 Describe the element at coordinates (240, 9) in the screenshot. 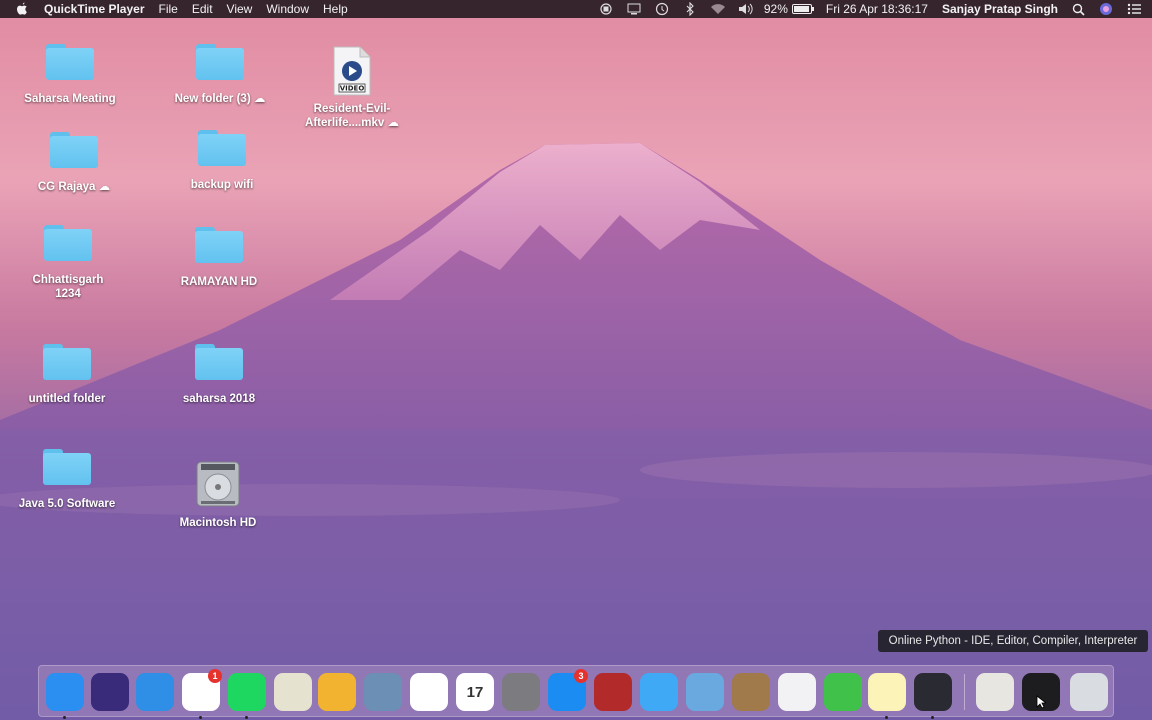

I see `menu-view: View` at that location.